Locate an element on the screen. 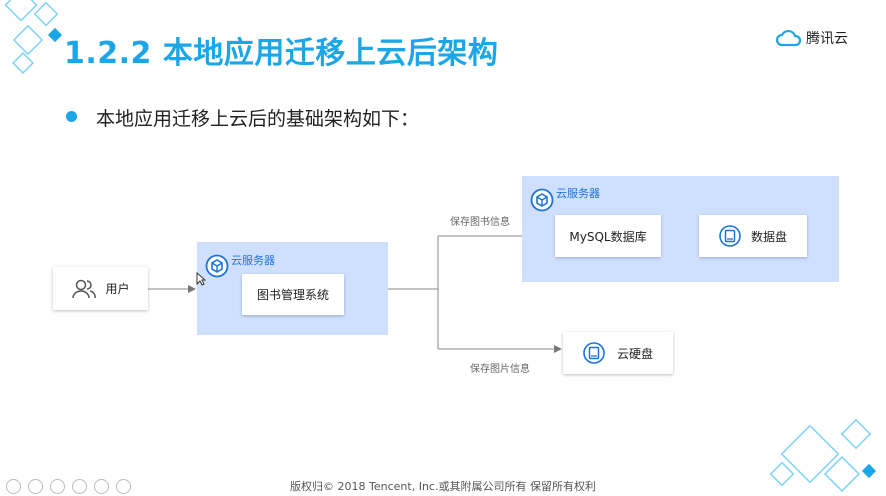  edge-label-upper: 保存图书信息 is located at coordinates (480, 222).